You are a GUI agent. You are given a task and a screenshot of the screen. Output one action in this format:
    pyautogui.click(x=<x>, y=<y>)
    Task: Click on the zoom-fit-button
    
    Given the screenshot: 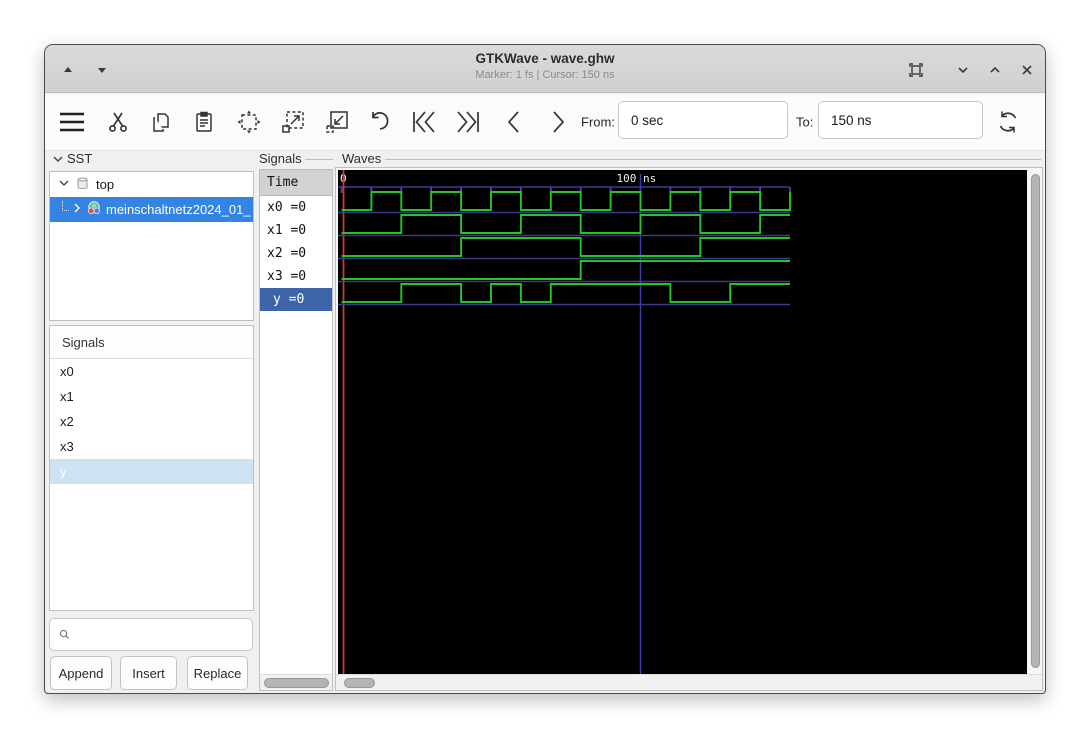 What is the action you would take?
    pyautogui.click(x=249, y=122)
    